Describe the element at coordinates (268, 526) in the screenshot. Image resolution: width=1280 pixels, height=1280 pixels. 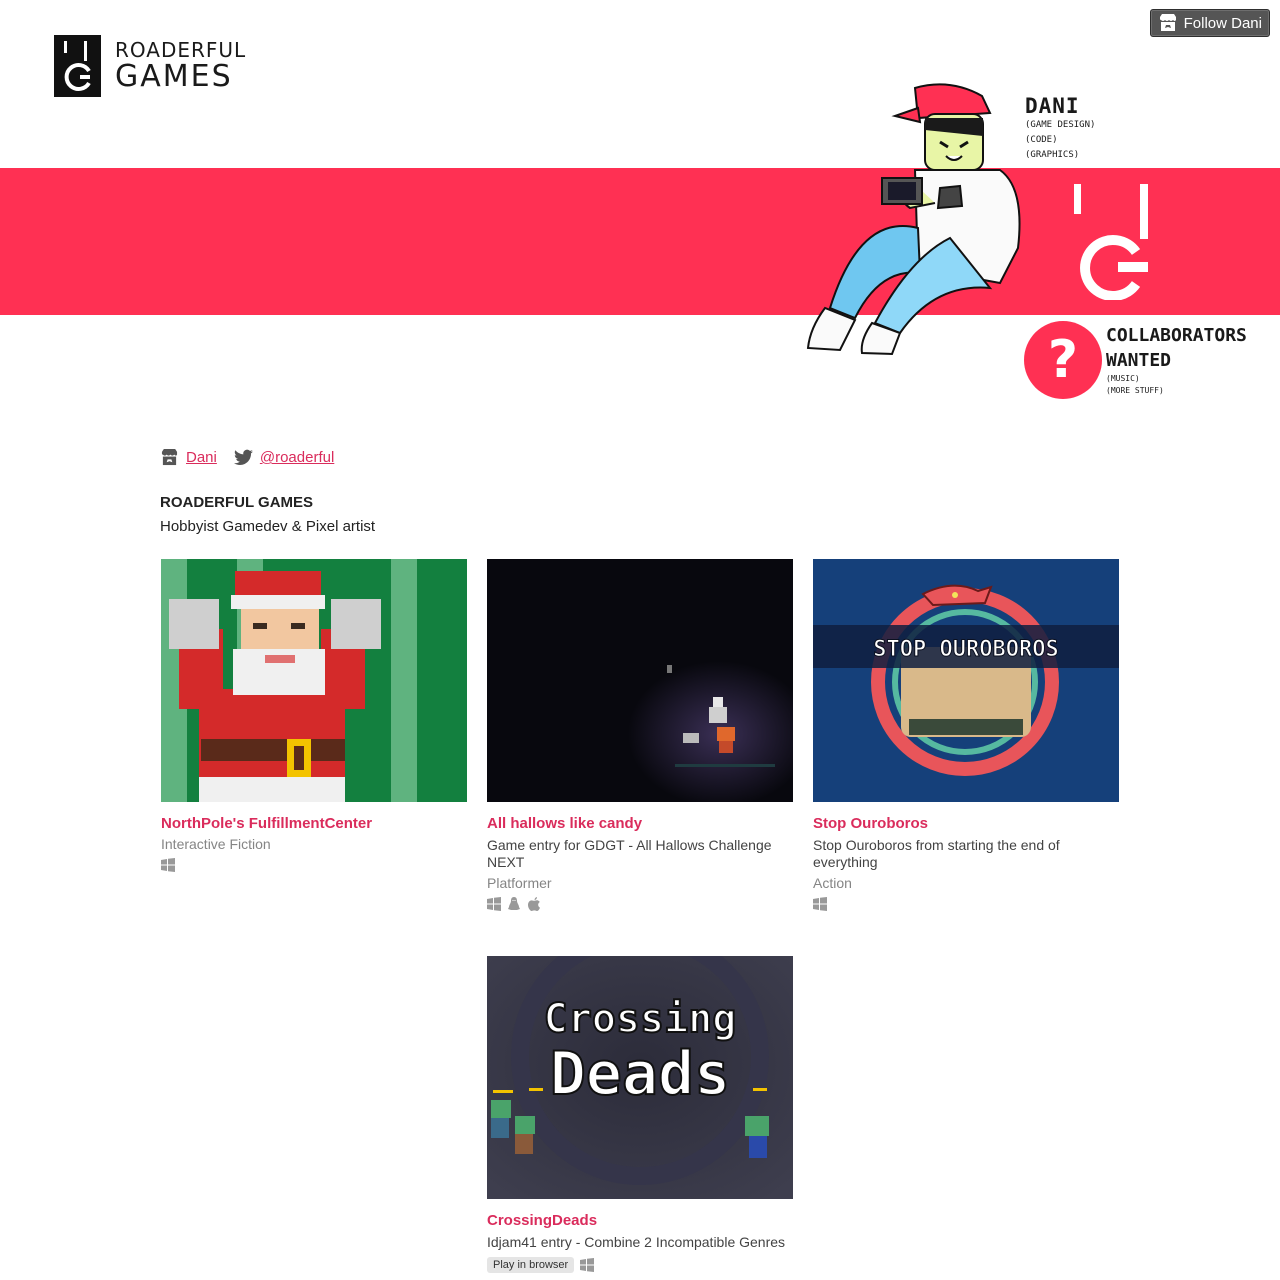
I see `profile-subtitle: Hobbyist Gamedev & Pixel artist` at that location.